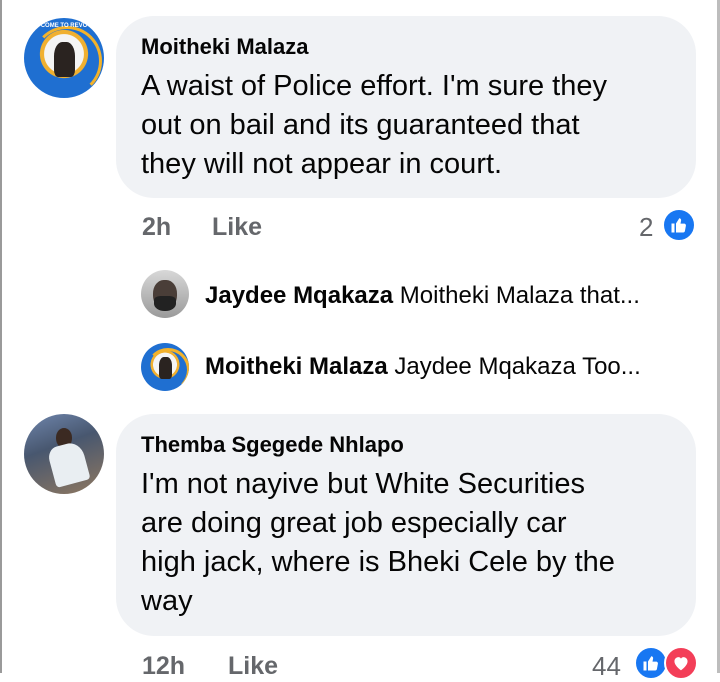 This screenshot has width=720, height=682. What do you see at coordinates (360, 125) in the screenshot?
I see `comment-text-line: out on bail and its guaranteed that` at bounding box center [360, 125].